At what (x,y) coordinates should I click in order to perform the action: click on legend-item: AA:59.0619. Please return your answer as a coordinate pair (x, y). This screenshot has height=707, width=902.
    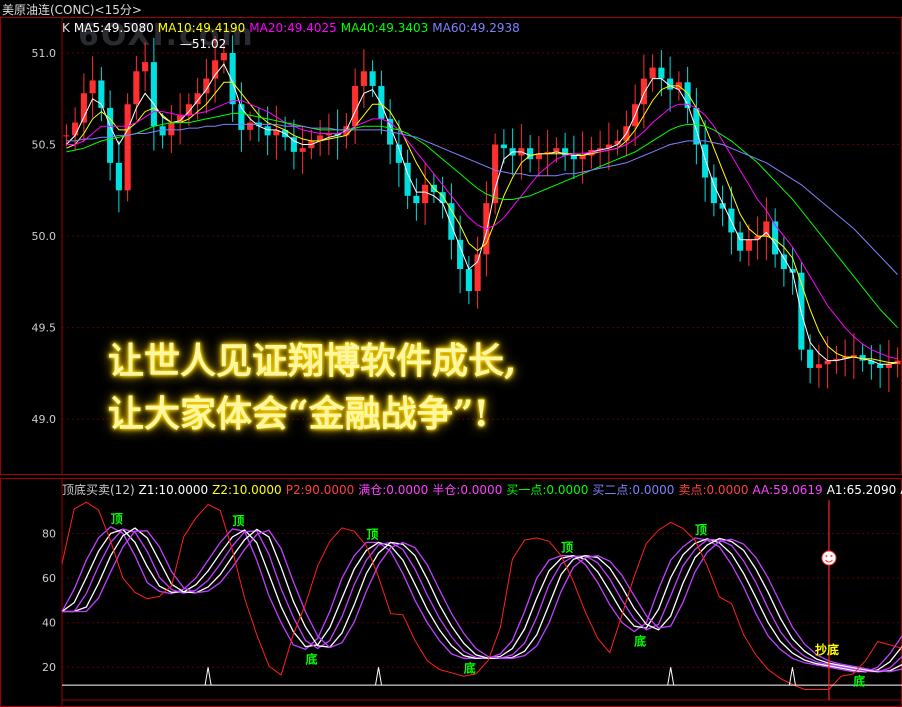
    Looking at the image, I should click on (787, 490).